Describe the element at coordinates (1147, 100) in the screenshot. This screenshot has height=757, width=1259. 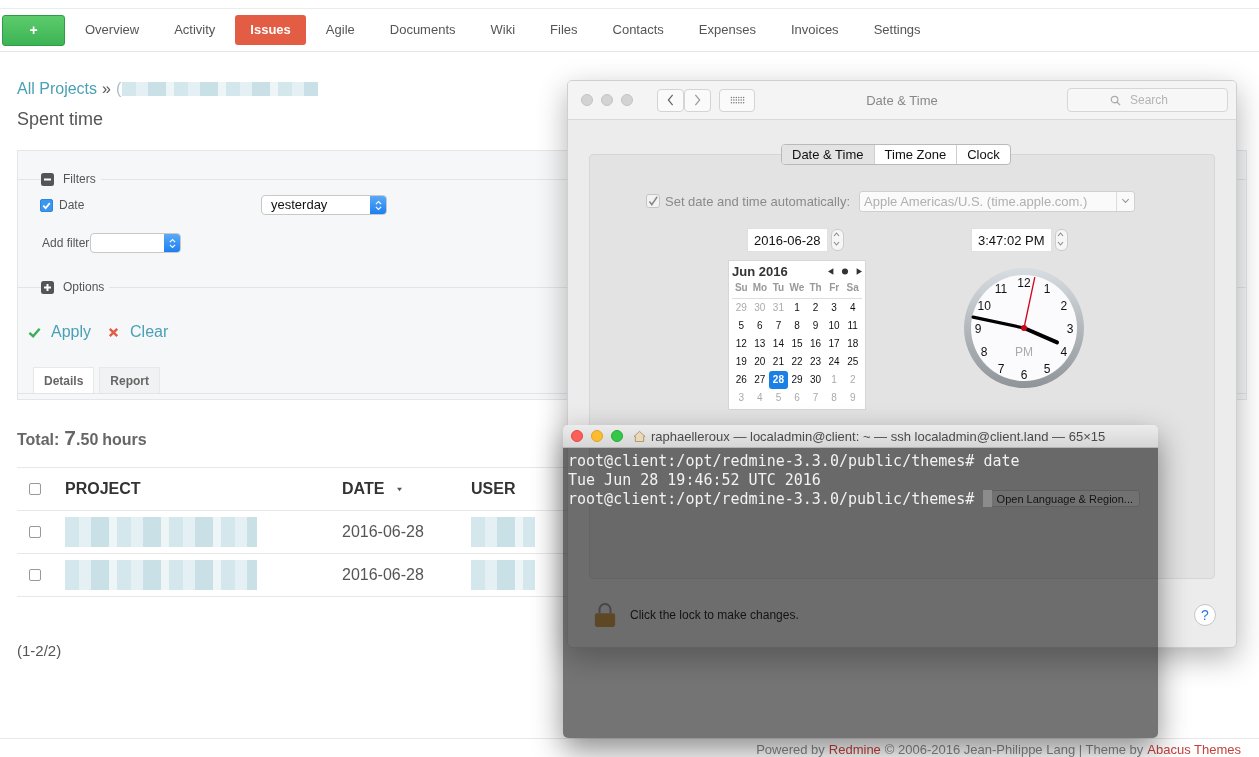
I see `search-field: Search` at that location.